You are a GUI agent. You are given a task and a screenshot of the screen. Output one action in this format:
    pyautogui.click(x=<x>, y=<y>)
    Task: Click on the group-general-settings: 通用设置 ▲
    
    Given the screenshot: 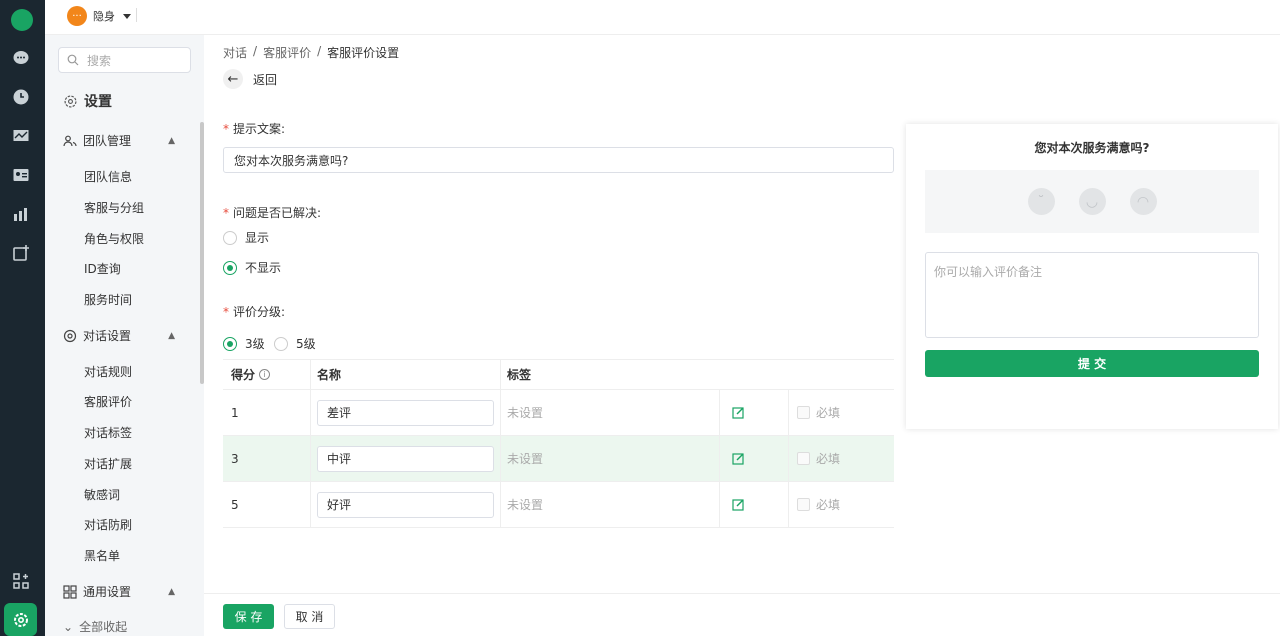 What is the action you would take?
    pyautogui.click(x=119, y=591)
    